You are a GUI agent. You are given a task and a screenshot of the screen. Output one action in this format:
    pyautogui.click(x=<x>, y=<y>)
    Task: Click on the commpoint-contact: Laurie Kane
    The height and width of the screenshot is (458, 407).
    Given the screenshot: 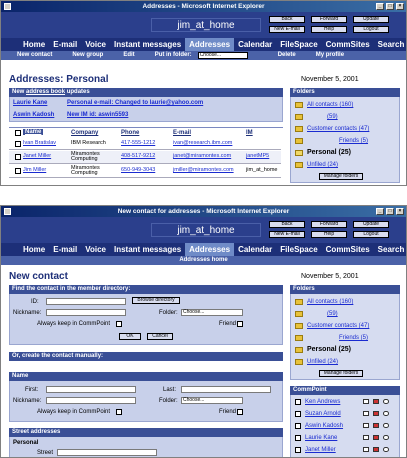 What is the action you would take?
    pyautogui.click(x=321, y=438)
    